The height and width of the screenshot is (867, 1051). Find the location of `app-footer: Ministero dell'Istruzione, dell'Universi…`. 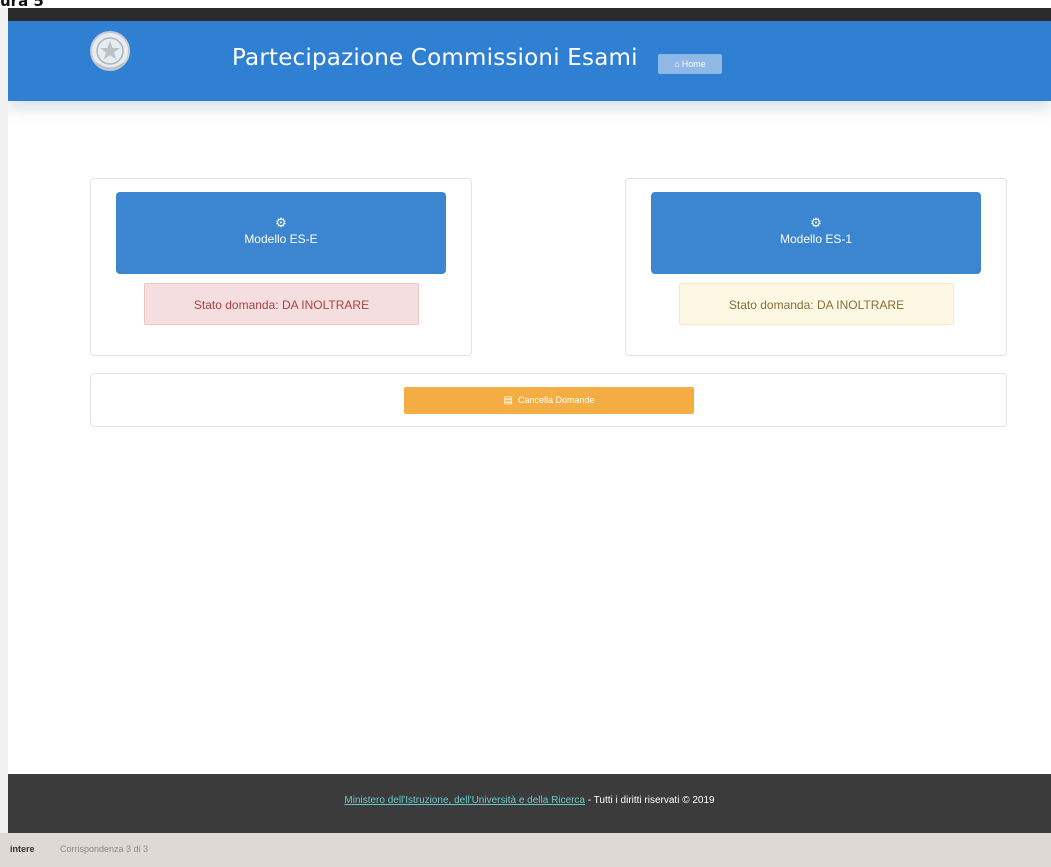

app-footer: Ministero dell'Istruzione, dell'Universi… is located at coordinates (529, 803).